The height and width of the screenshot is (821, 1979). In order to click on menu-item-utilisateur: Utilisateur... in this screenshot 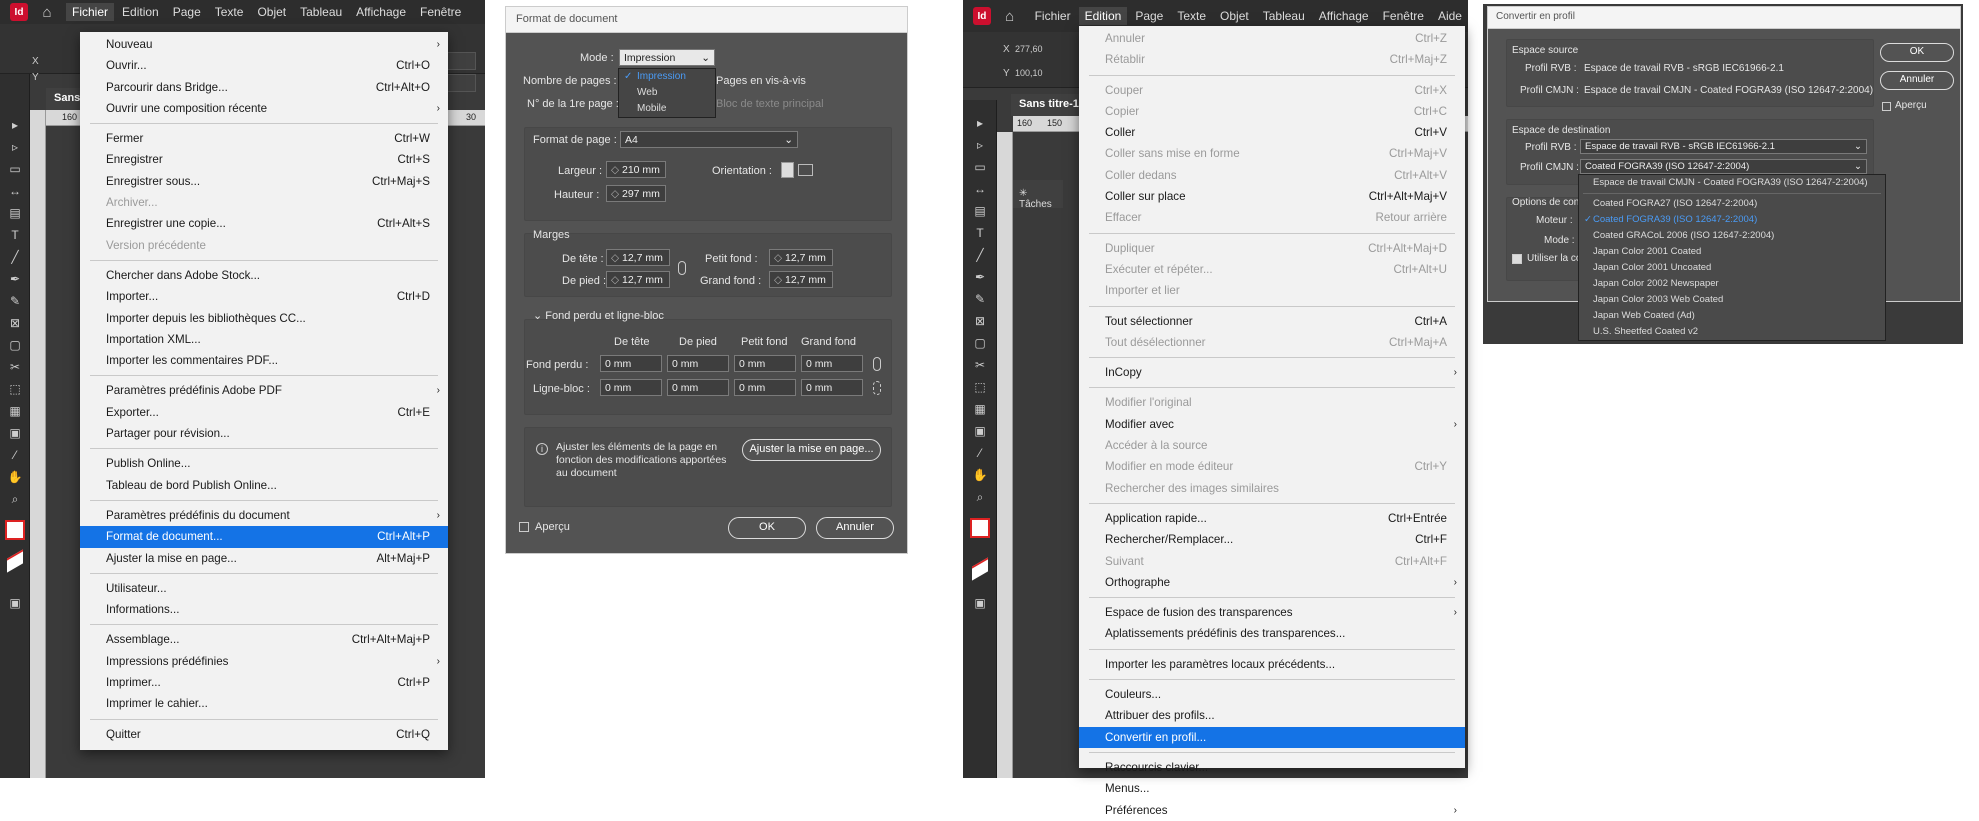, I will do `click(264, 588)`.